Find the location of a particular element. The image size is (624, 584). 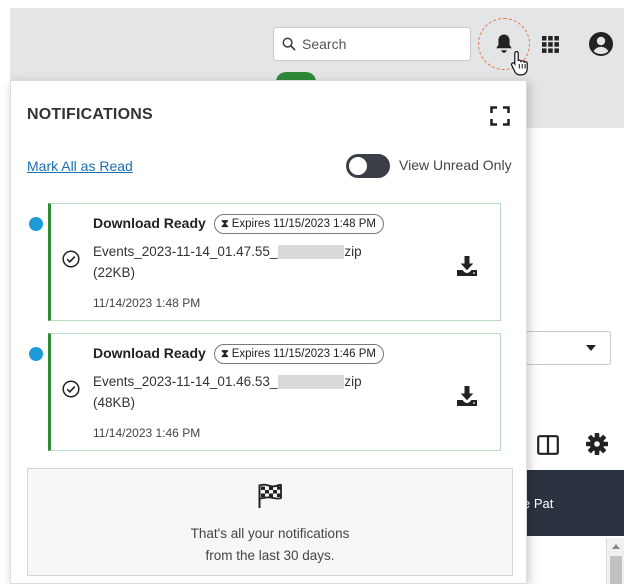

file-name: Events_2023-11-14_01.46.53_ zip is located at coordinates (227, 381).